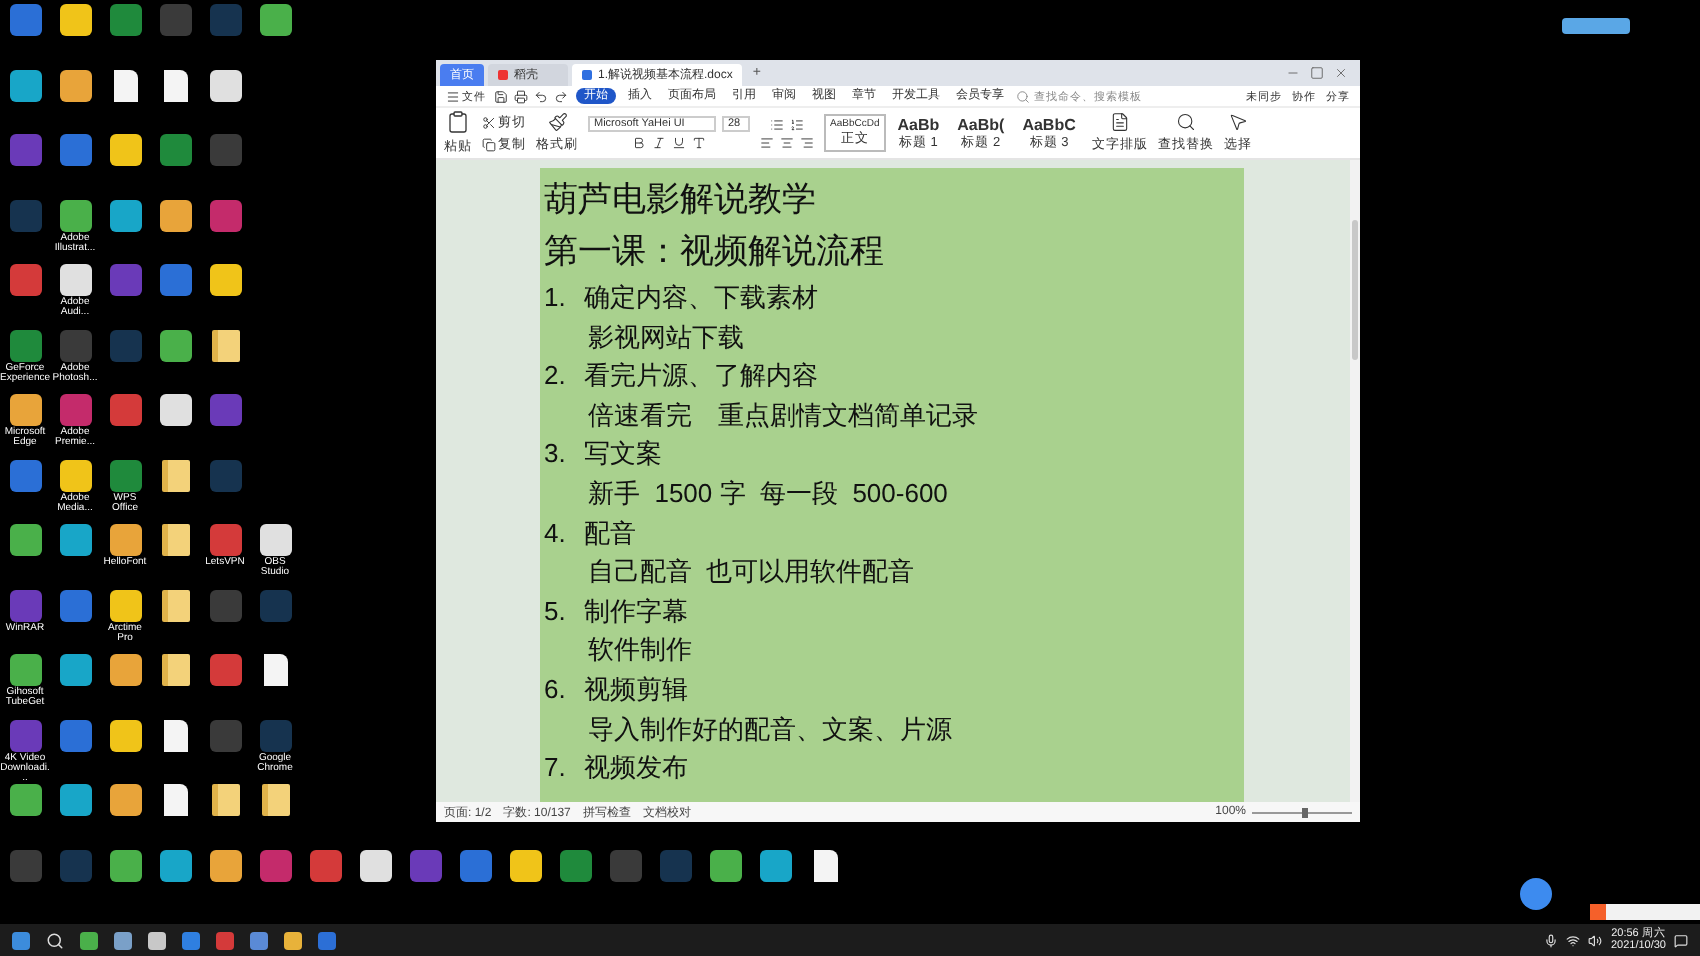 The image size is (1700, 956). I want to click on note-text: 自己配音 也可以用软件配音, so click(751, 572).